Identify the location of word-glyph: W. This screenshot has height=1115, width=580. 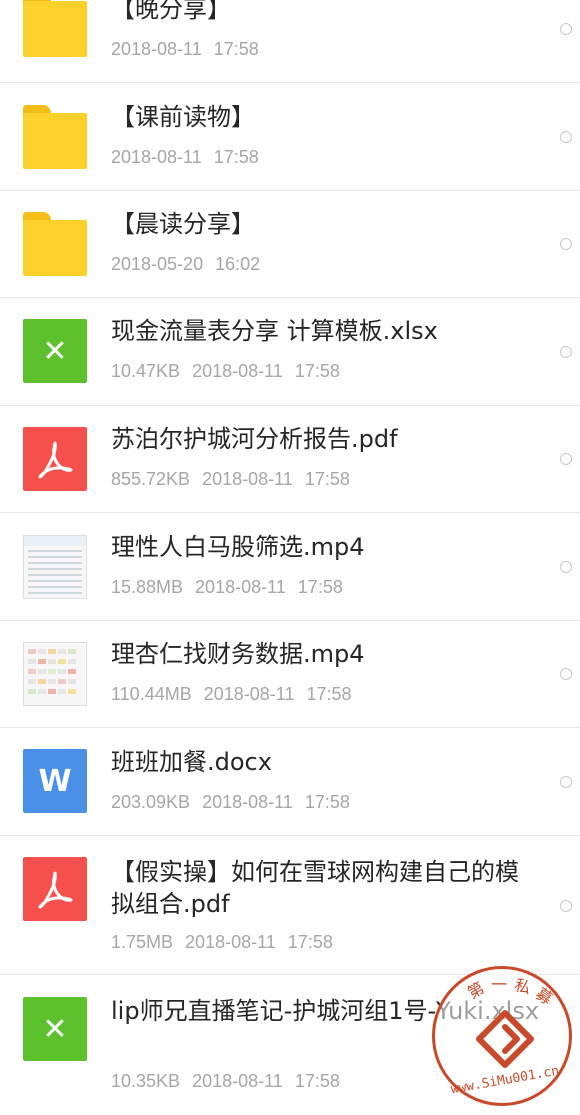
(55, 781).